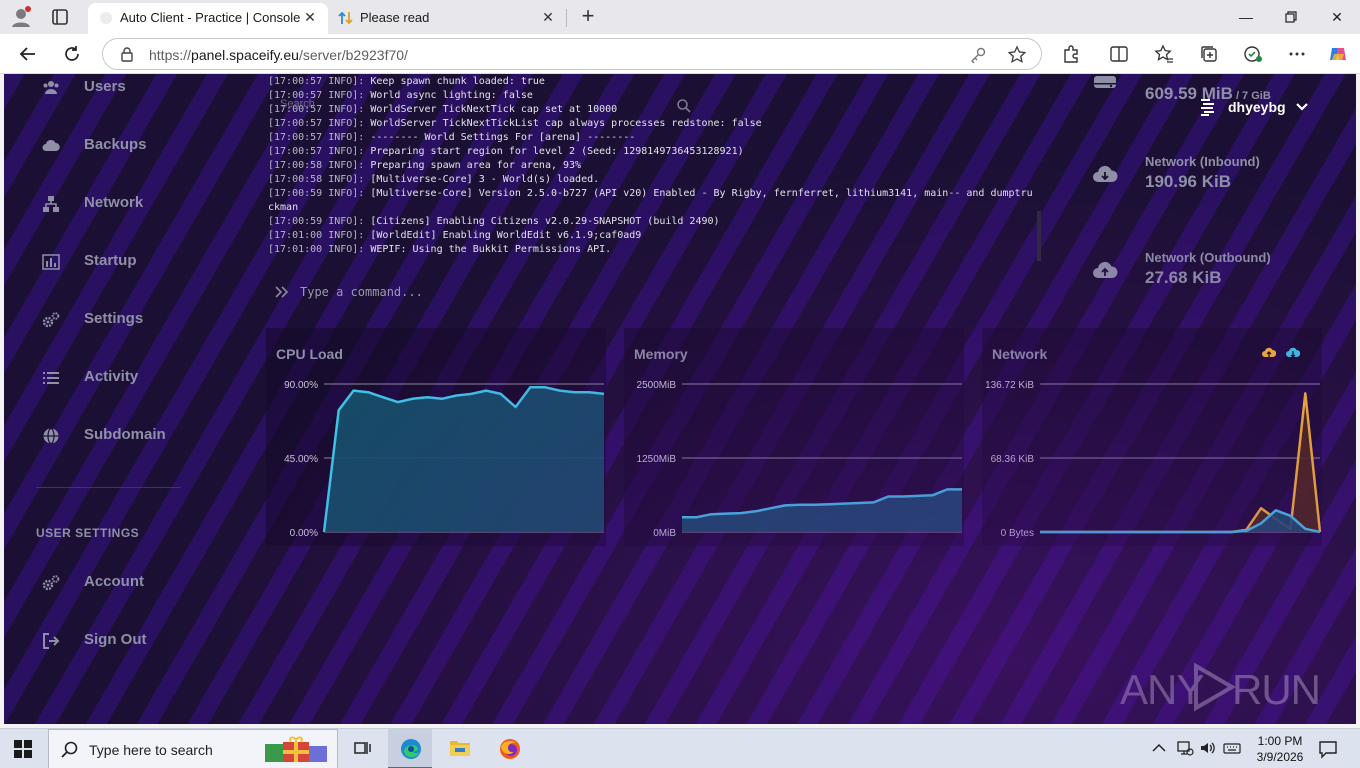 The width and height of the screenshot is (1360, 768). I want to click on y-tick-label: 0.00%, so click(304, 533).